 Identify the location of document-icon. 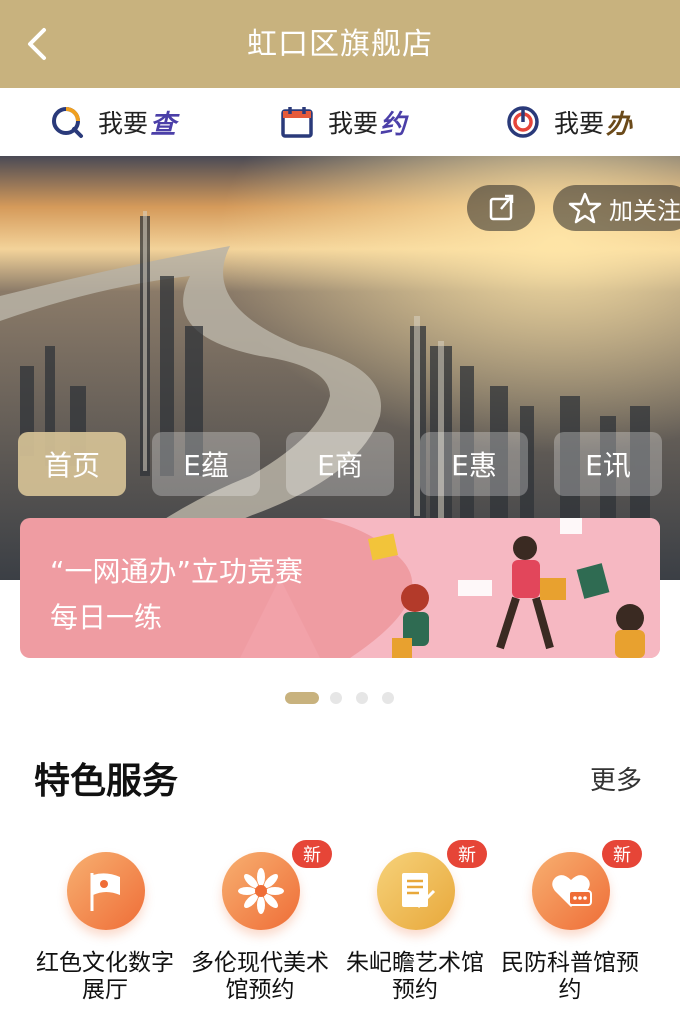
(419, 891).